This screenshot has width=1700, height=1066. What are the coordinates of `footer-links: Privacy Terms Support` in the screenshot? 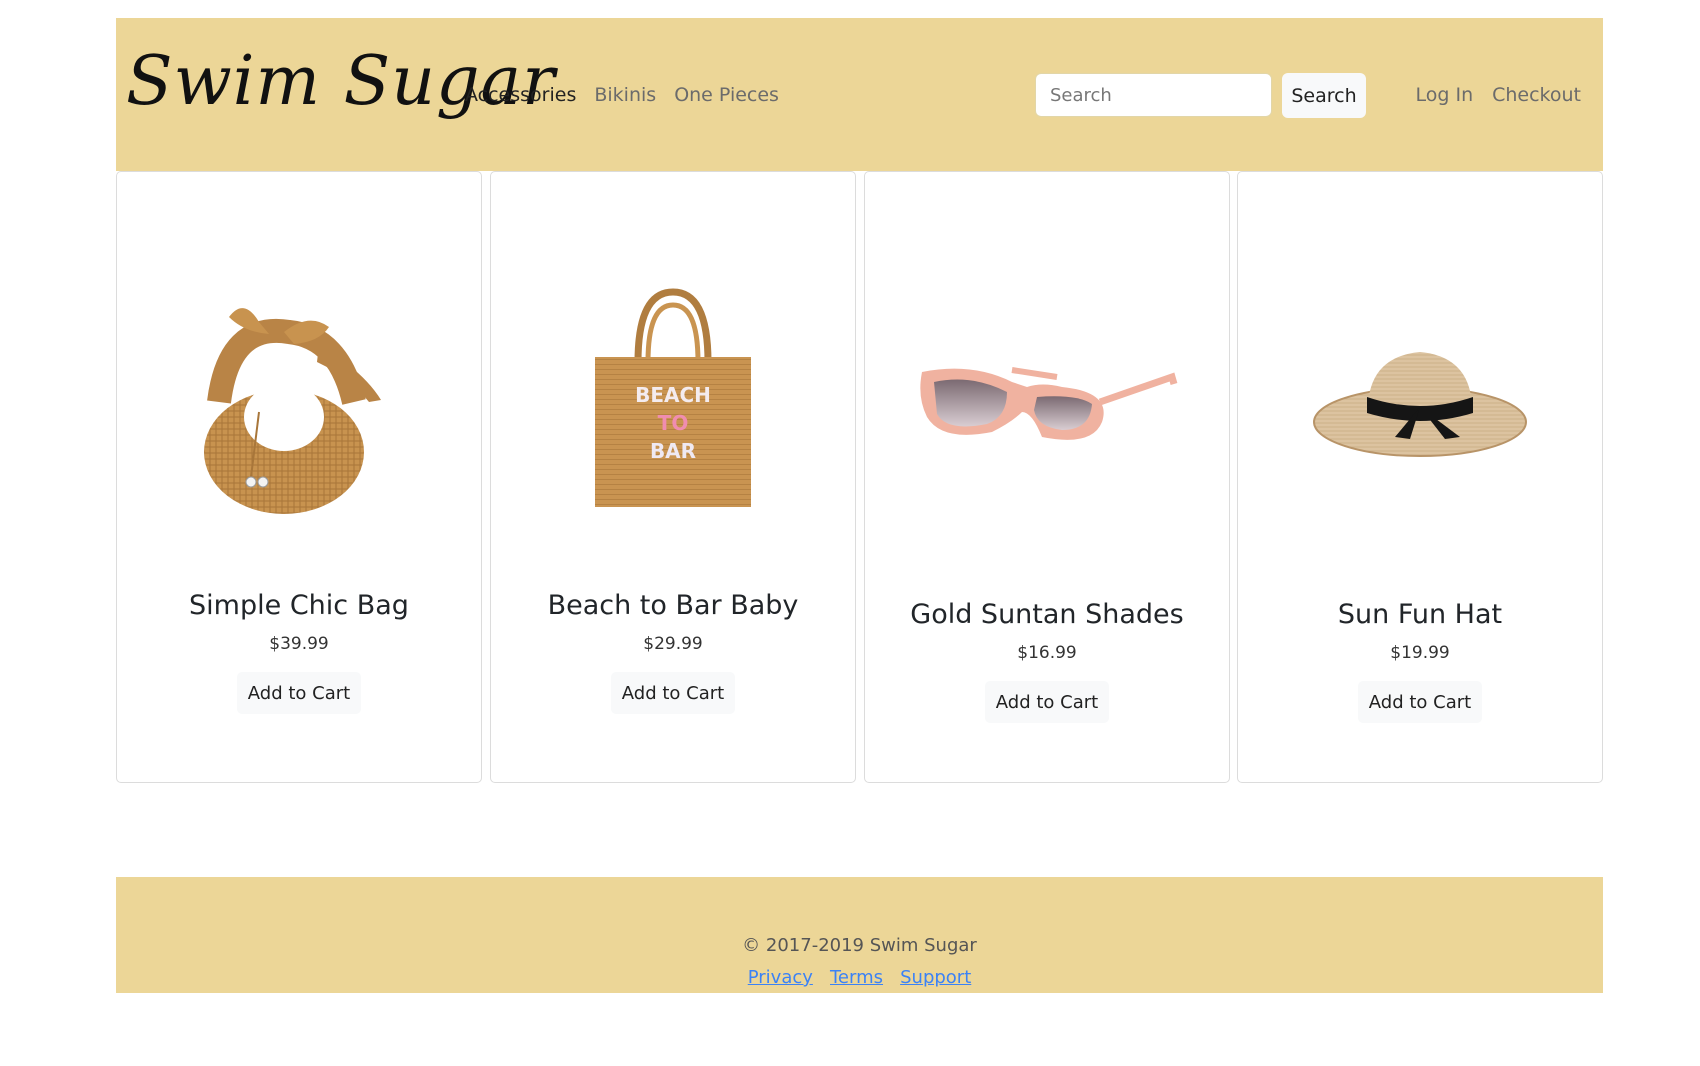 It's located at (859, 977).